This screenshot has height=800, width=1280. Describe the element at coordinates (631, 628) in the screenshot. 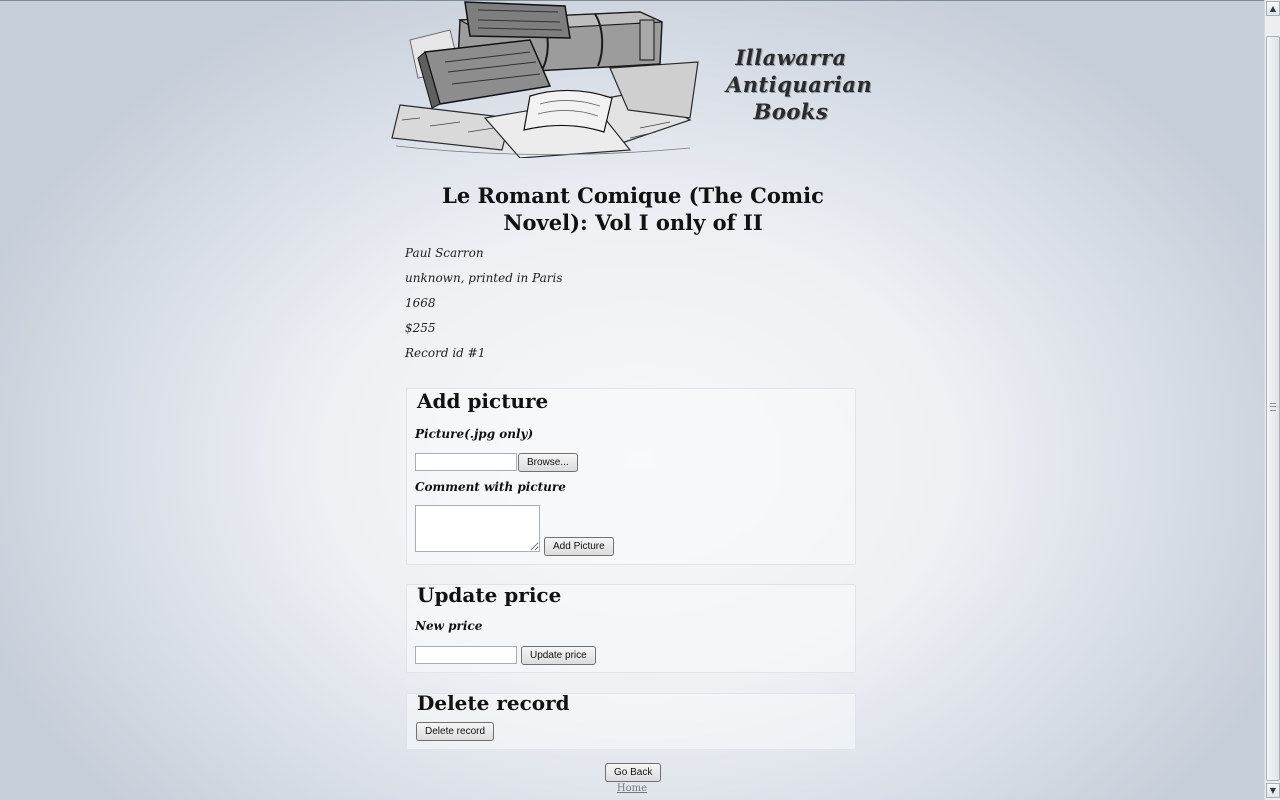

I see `update-price-form: Update price New price Update price` at that location.